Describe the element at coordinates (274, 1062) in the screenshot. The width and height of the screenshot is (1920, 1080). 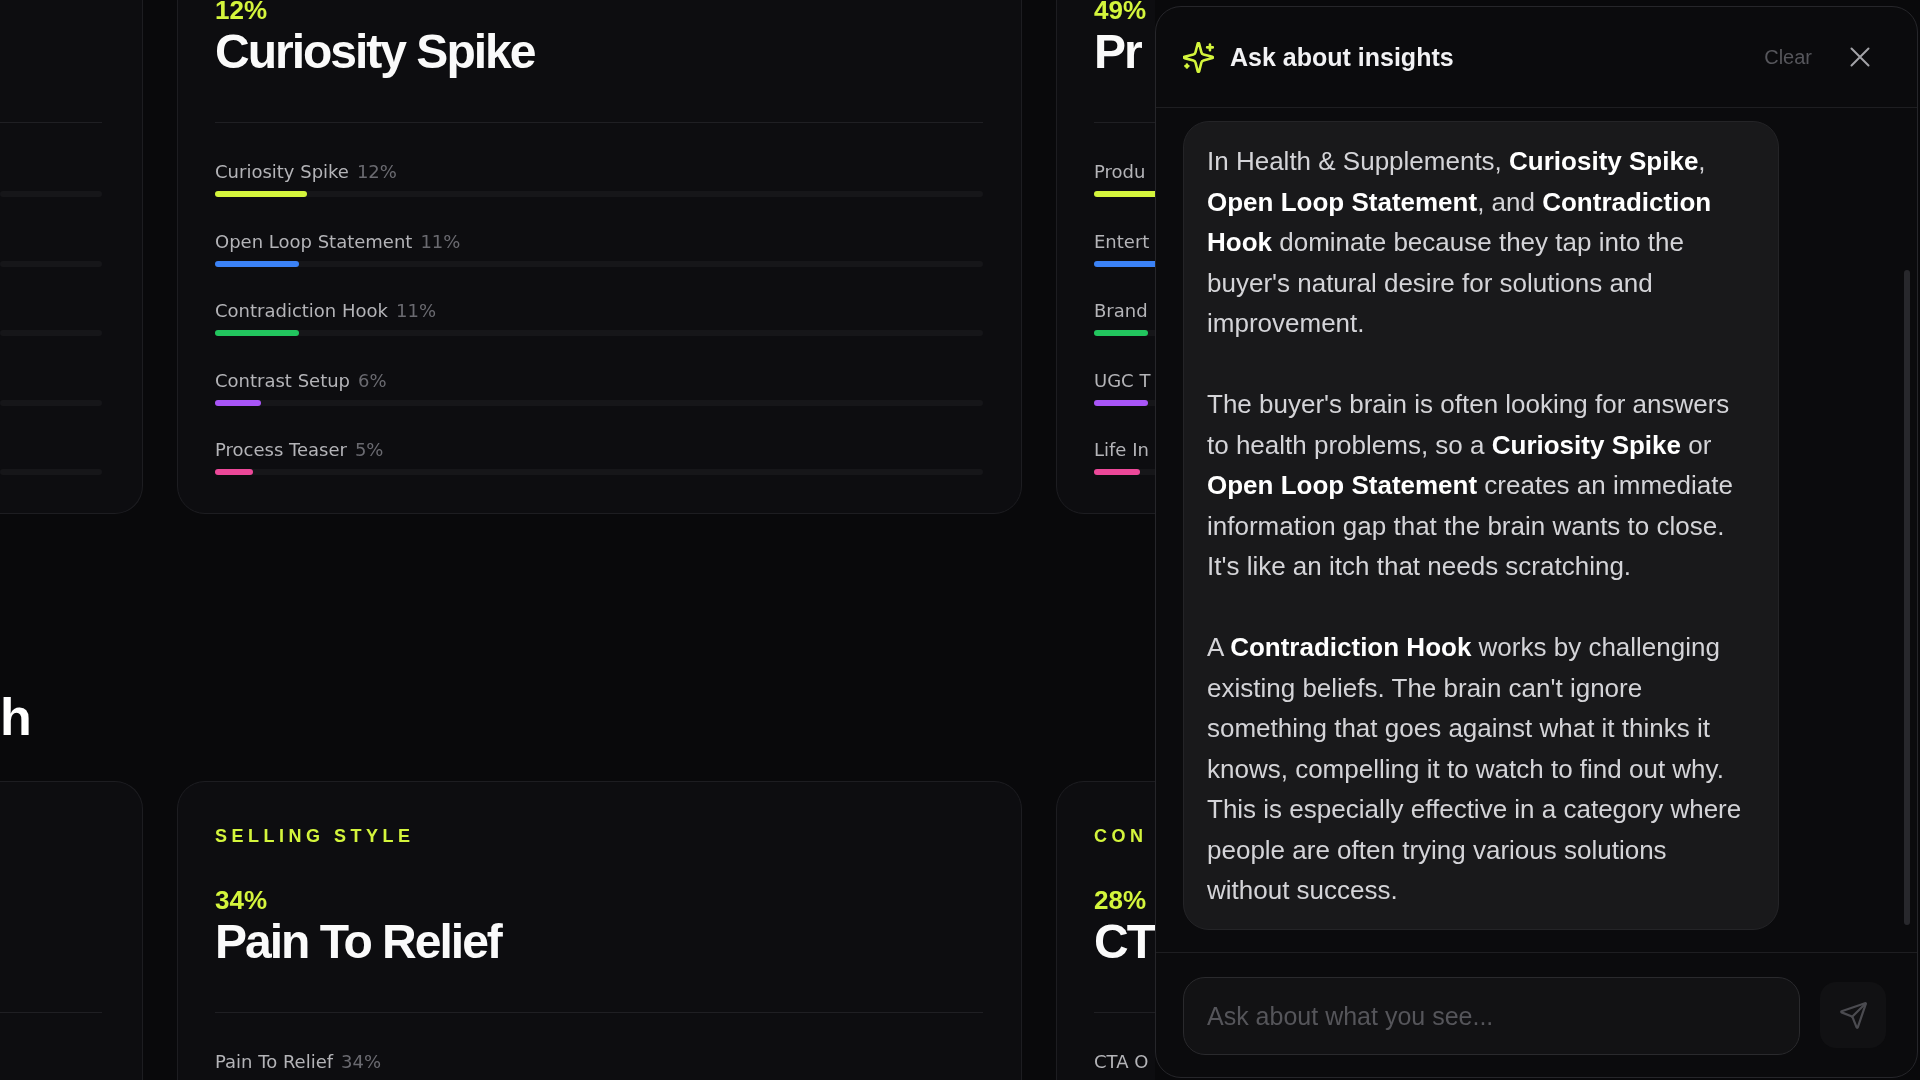
I see `row-label: Pain To Relief` at that location.